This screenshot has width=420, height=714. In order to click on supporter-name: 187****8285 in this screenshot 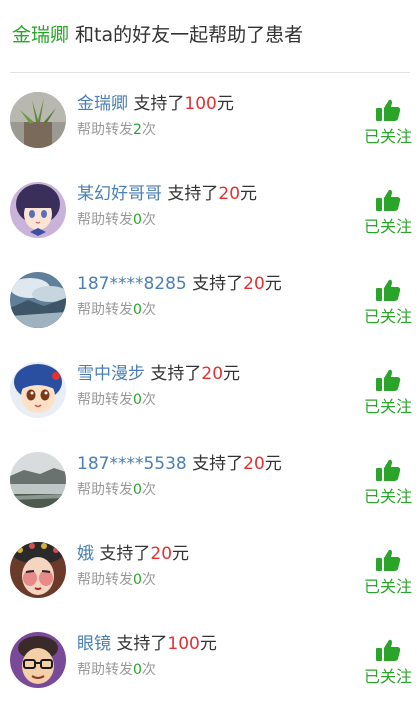, I will do `click(132, 284)`.